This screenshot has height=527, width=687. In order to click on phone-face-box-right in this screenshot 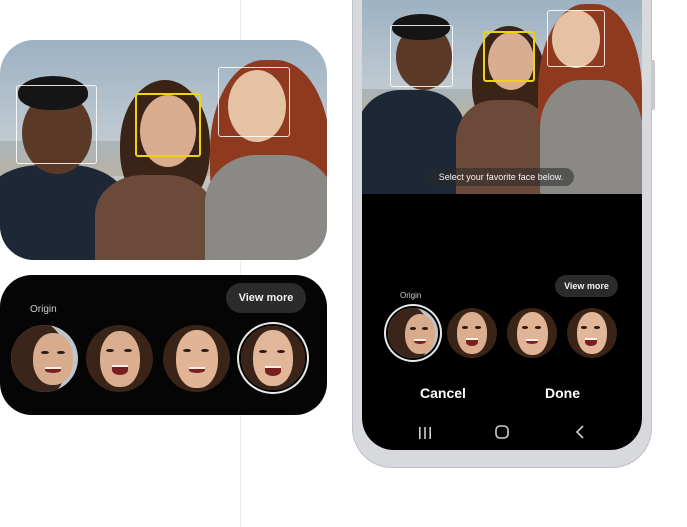, I will do `click(576, 38)`.